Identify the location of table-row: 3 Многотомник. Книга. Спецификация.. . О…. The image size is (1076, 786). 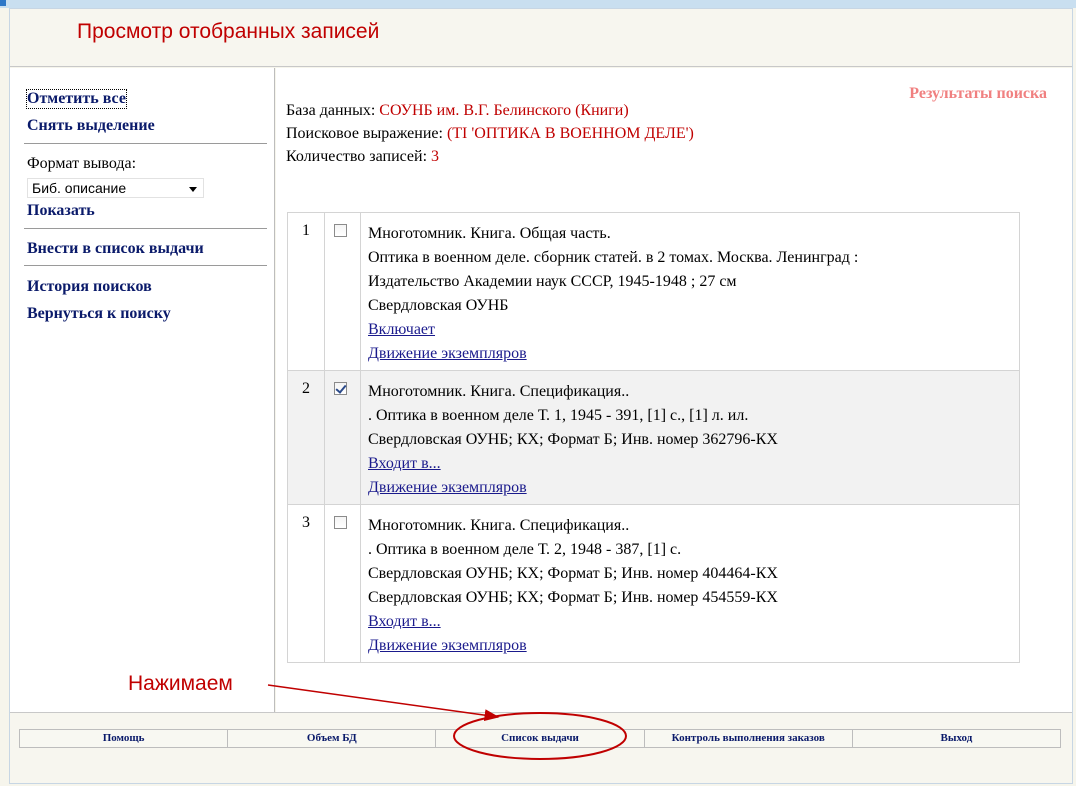
(653, 583).